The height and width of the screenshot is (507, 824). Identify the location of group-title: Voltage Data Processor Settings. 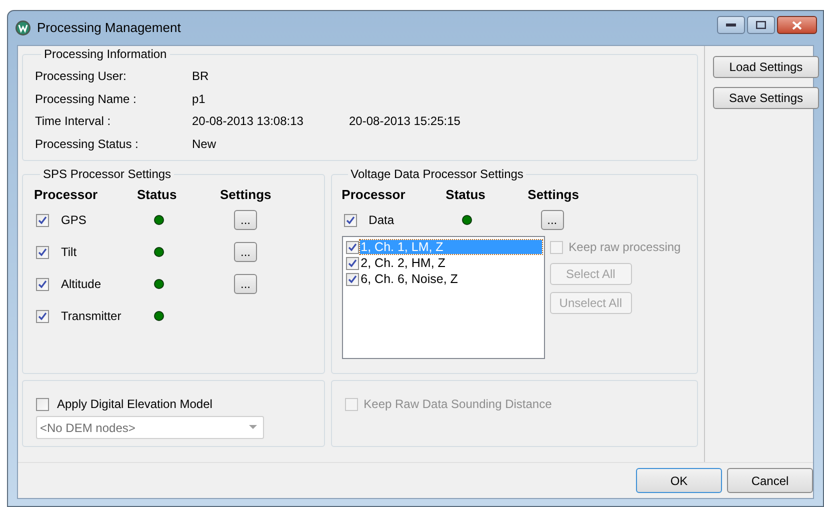
(437, 174).